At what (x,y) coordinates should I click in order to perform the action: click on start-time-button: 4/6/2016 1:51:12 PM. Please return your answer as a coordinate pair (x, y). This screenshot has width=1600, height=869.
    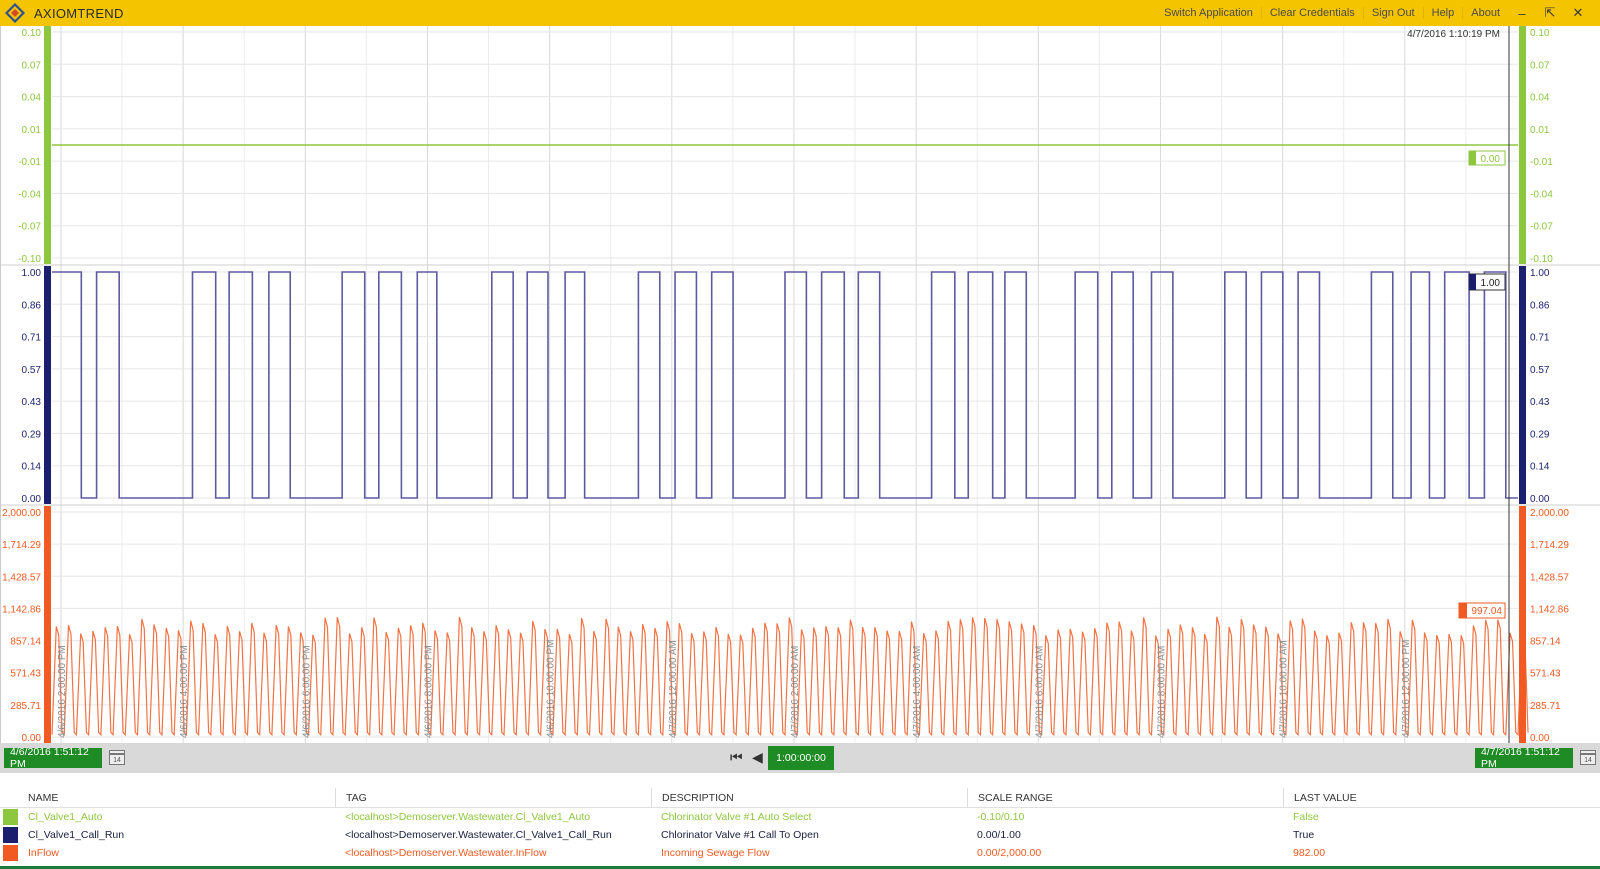
    Looking at the image, I should click on (53, 758).